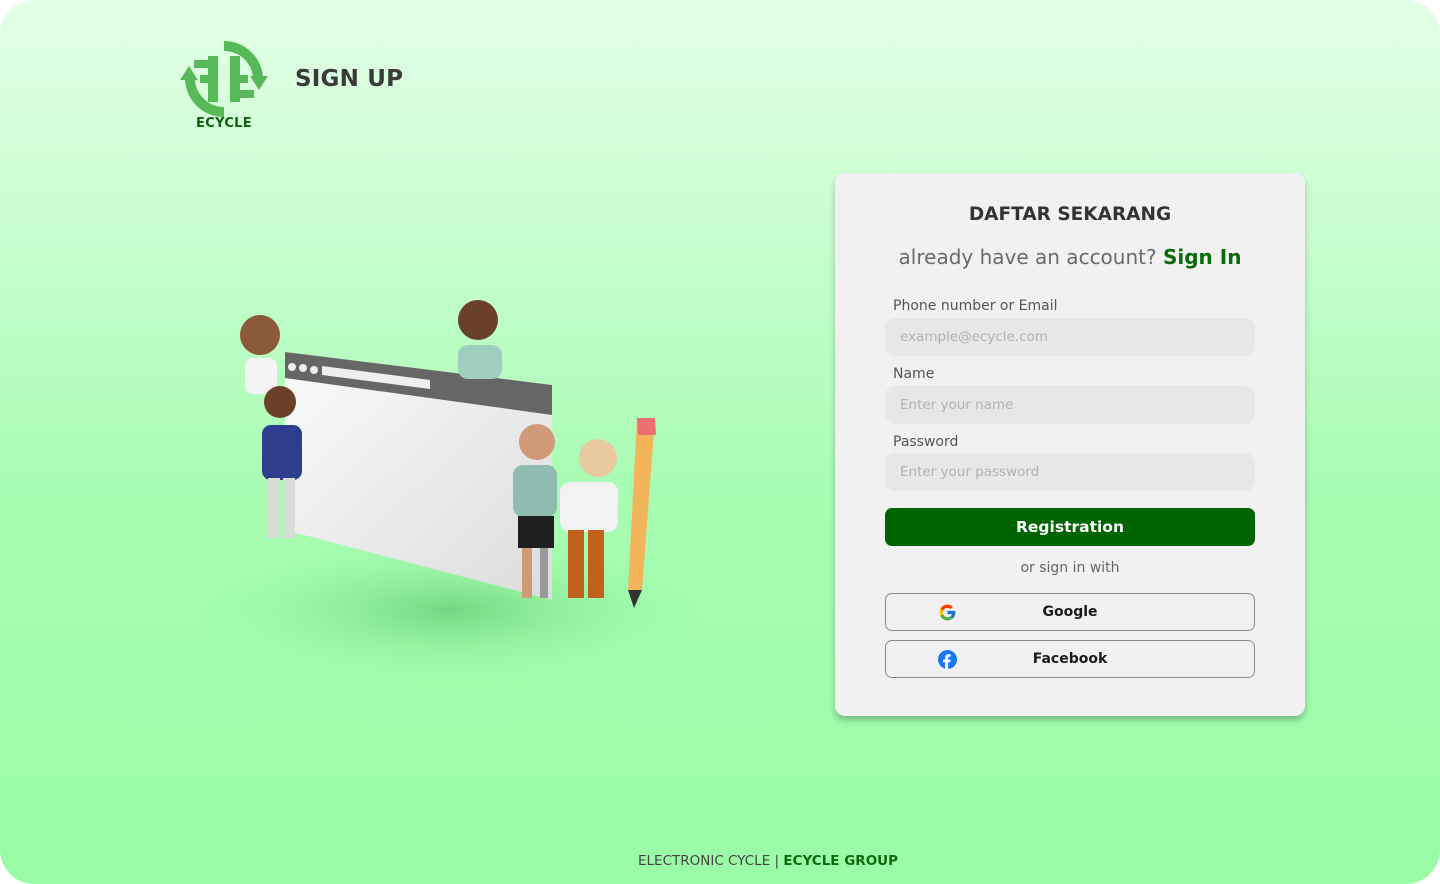 The height and width of the screenshot is (884, 1440). I want to click on account-prompt: already have an account? Sign In, so click(1070, 257).